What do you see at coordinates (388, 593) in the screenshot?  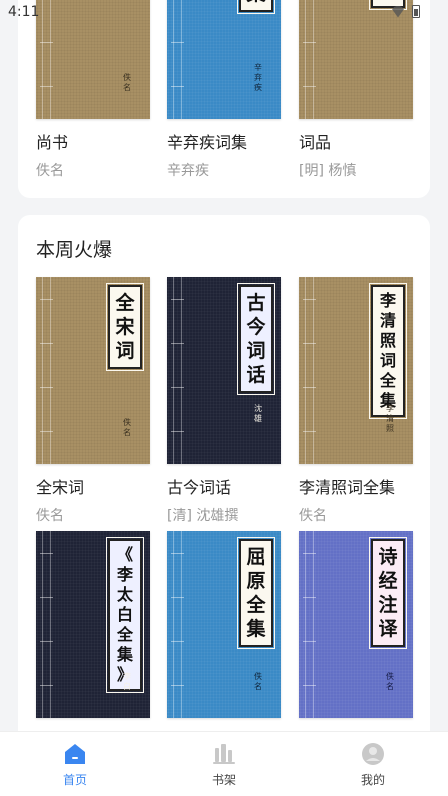 I see `cover-title-slip: 诗 经 注 译` at bounding box center [388, 593].